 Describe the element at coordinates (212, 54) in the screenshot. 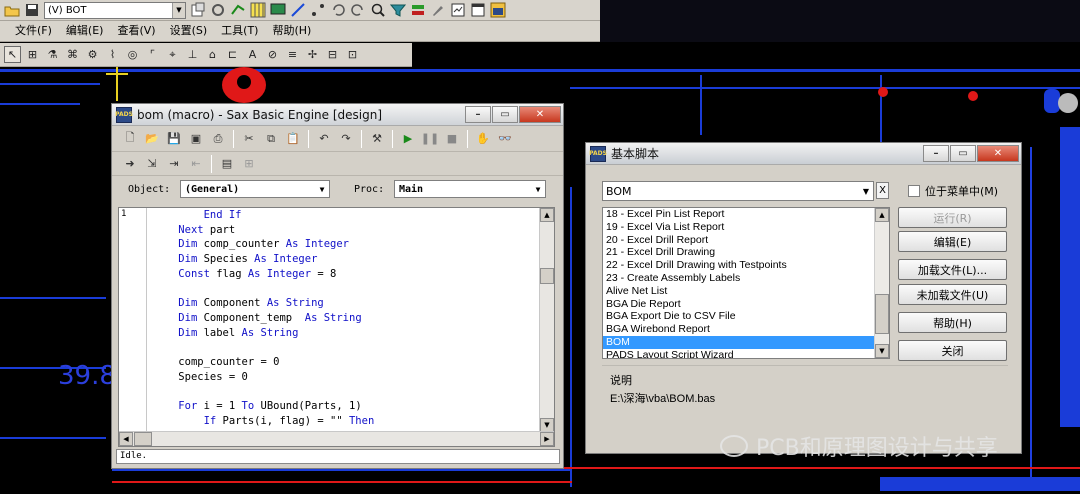

I see `copper-icon: ⌂` at that location.